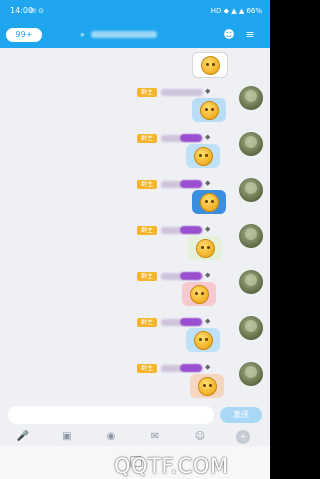  What do you see at coordinates (135, 437) in the screenshot?
I see `chat-toolbar: 🎤 ▣ ◉ ✉ ☺ +` at bounding box center [135, 437].